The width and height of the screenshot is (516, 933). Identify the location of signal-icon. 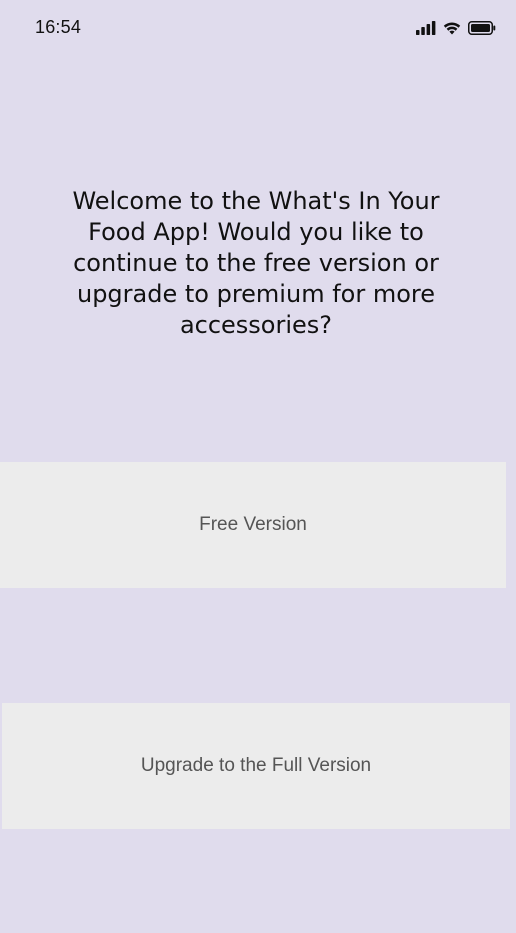
(426, 28).